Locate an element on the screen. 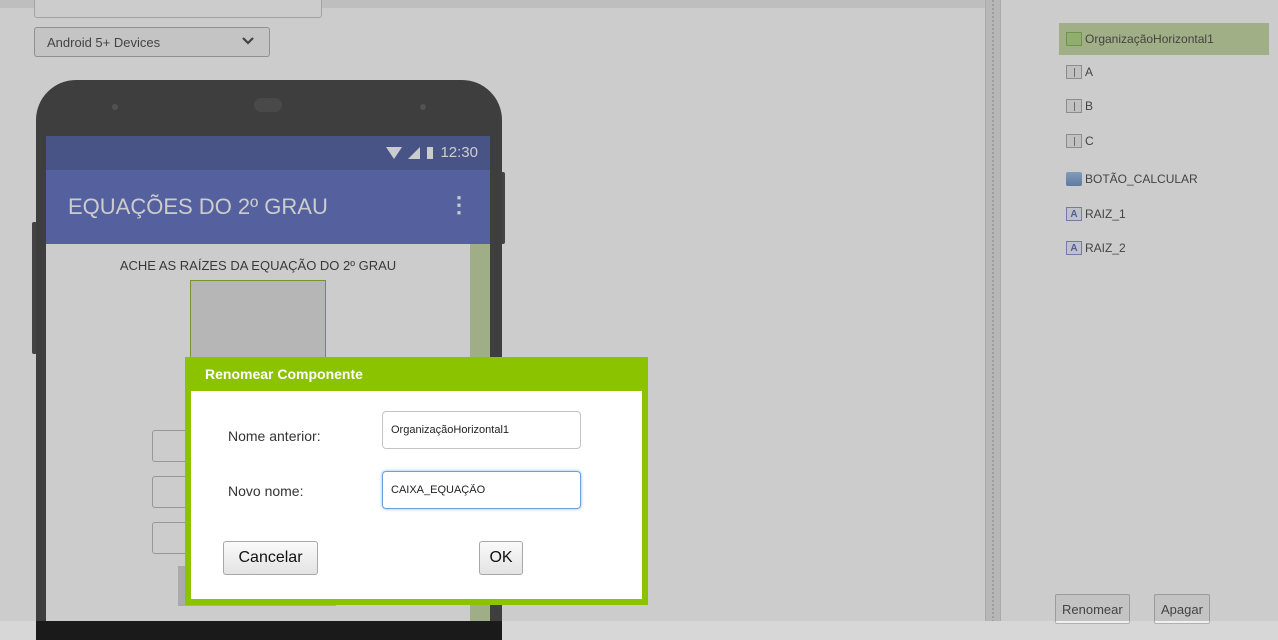  component-item-a: A is located at coordinates (1079, 72).